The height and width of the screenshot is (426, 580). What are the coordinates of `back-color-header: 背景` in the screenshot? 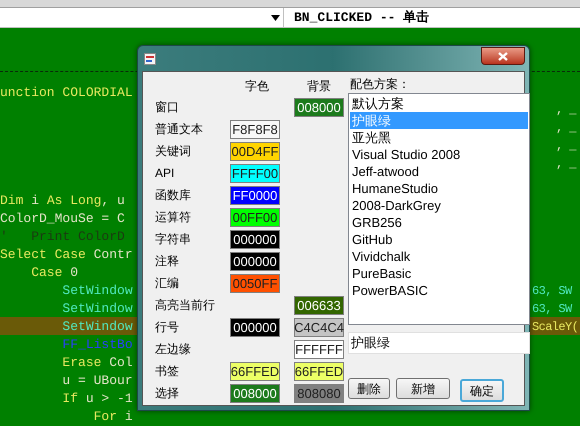 It's located at (318, 86).